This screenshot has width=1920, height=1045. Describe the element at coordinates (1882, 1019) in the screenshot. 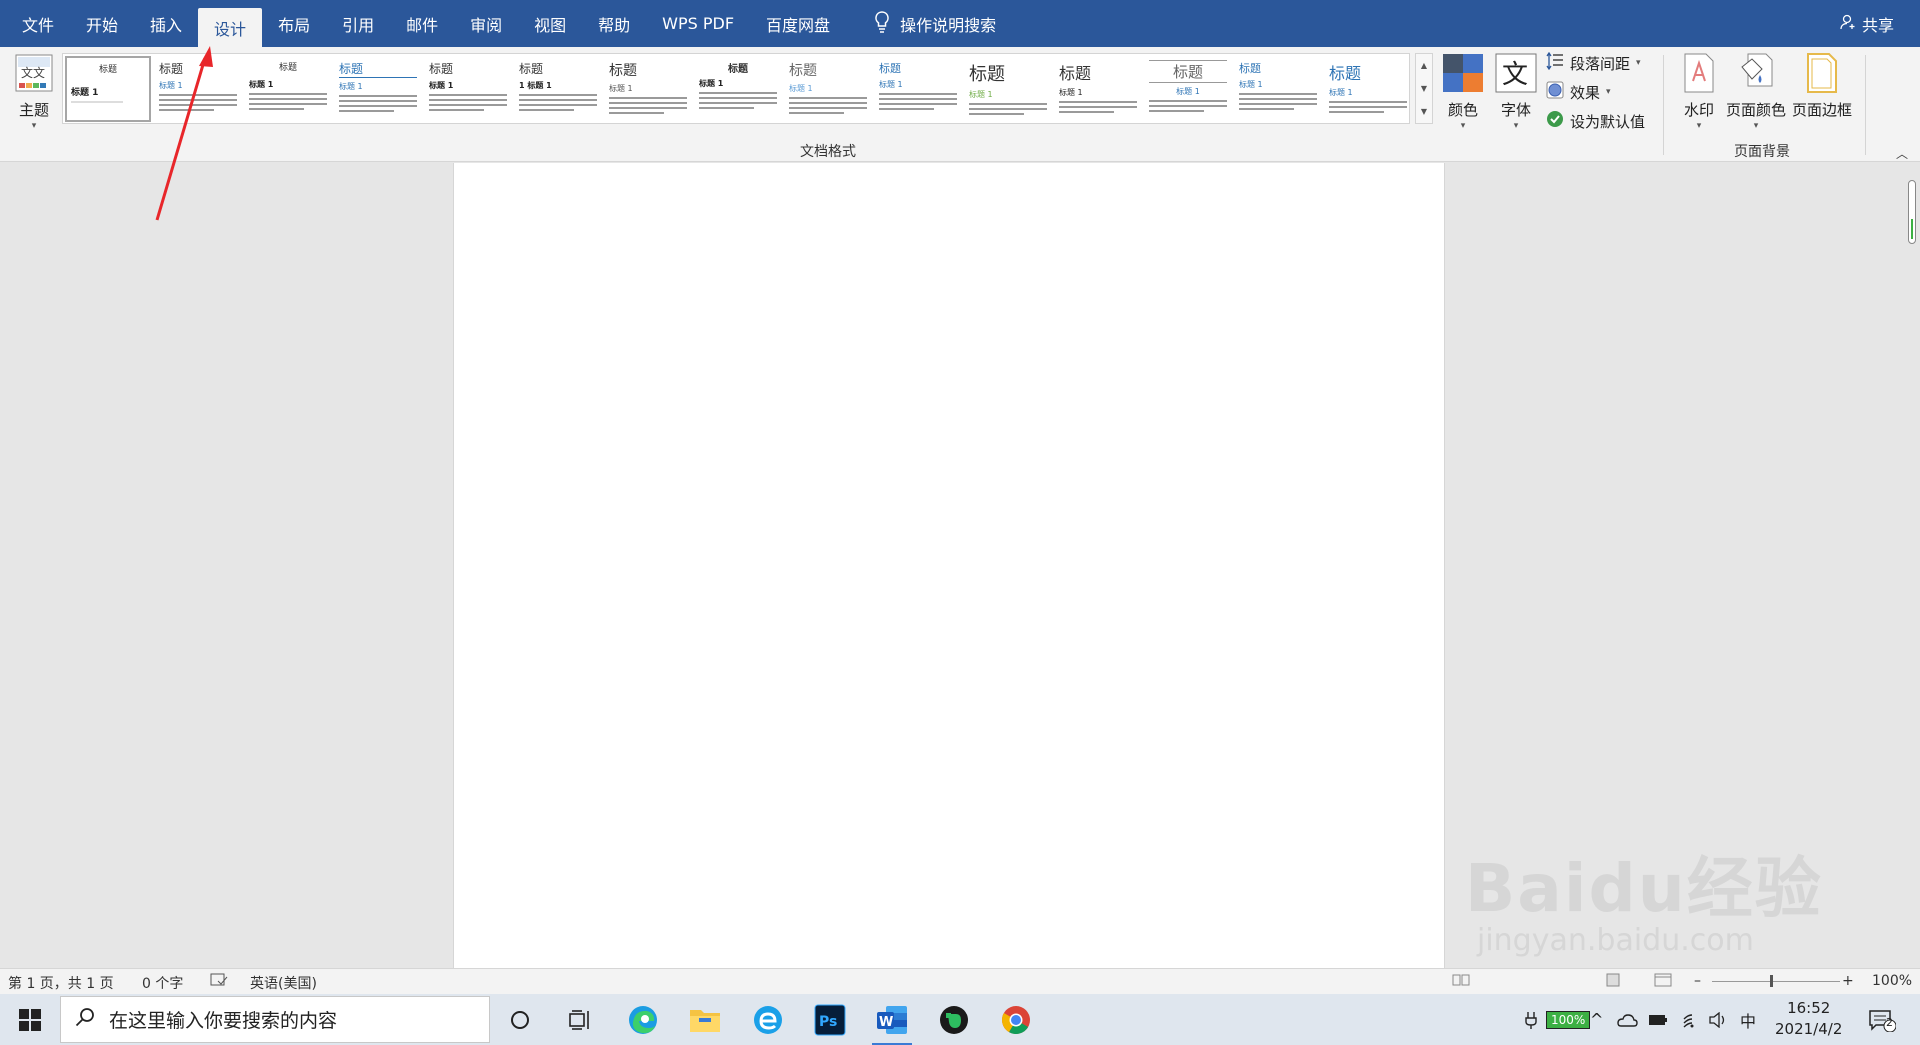

I see `notification-center-icon: 2` at that location.